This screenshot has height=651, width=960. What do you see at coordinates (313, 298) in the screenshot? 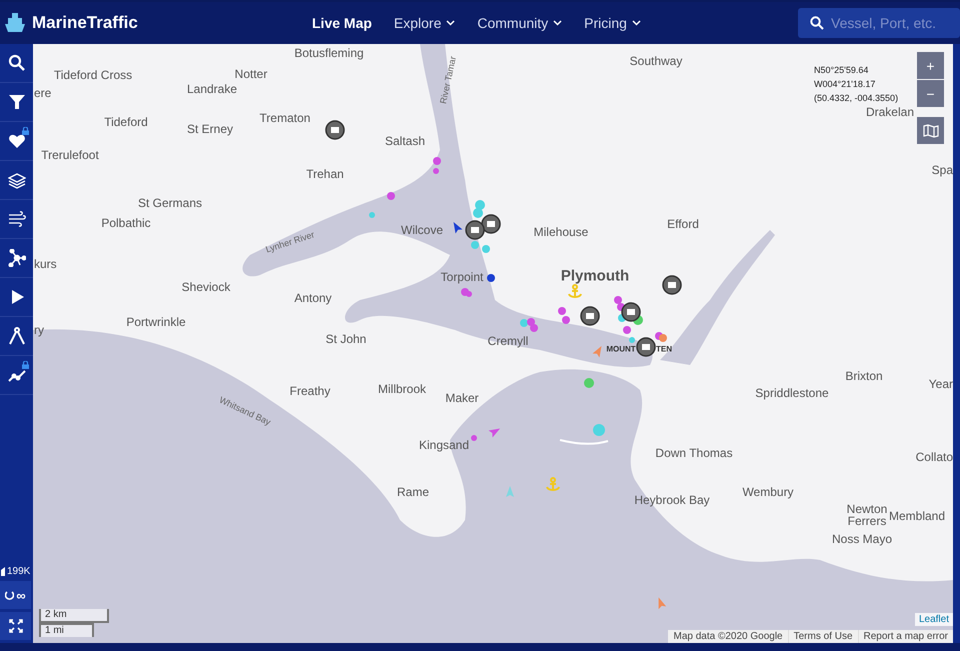
I see `place-label: Antony` at bounding box center [313, 298].